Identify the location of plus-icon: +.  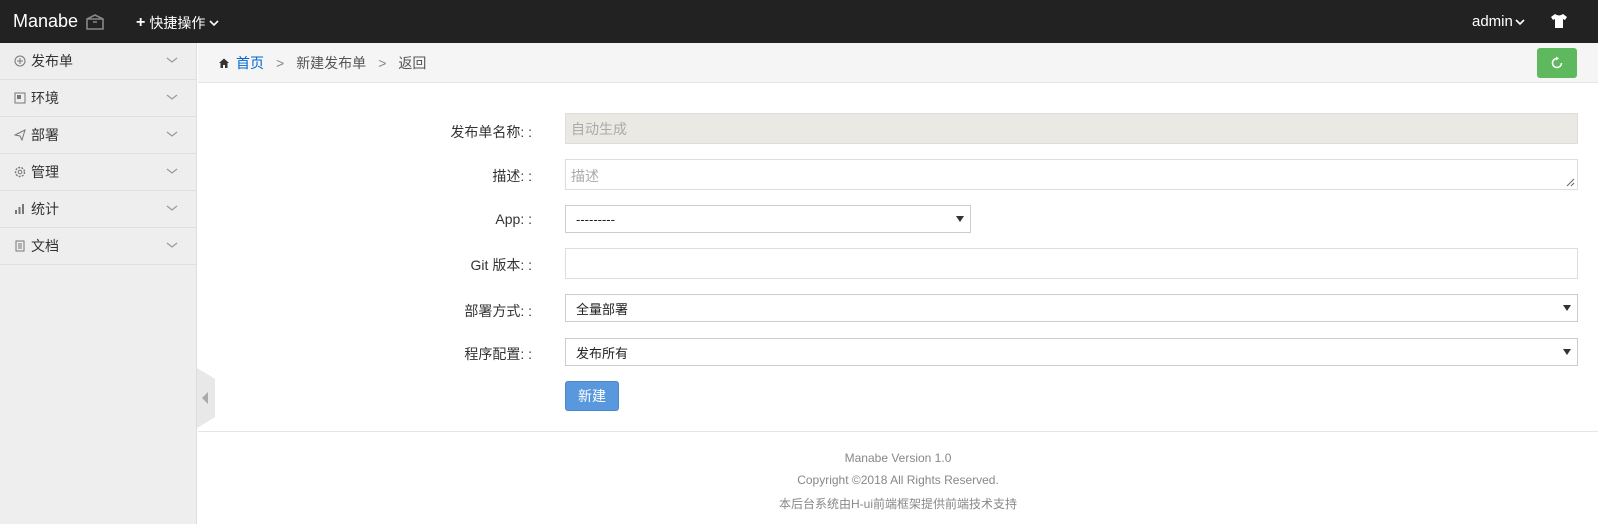
(141, 22).